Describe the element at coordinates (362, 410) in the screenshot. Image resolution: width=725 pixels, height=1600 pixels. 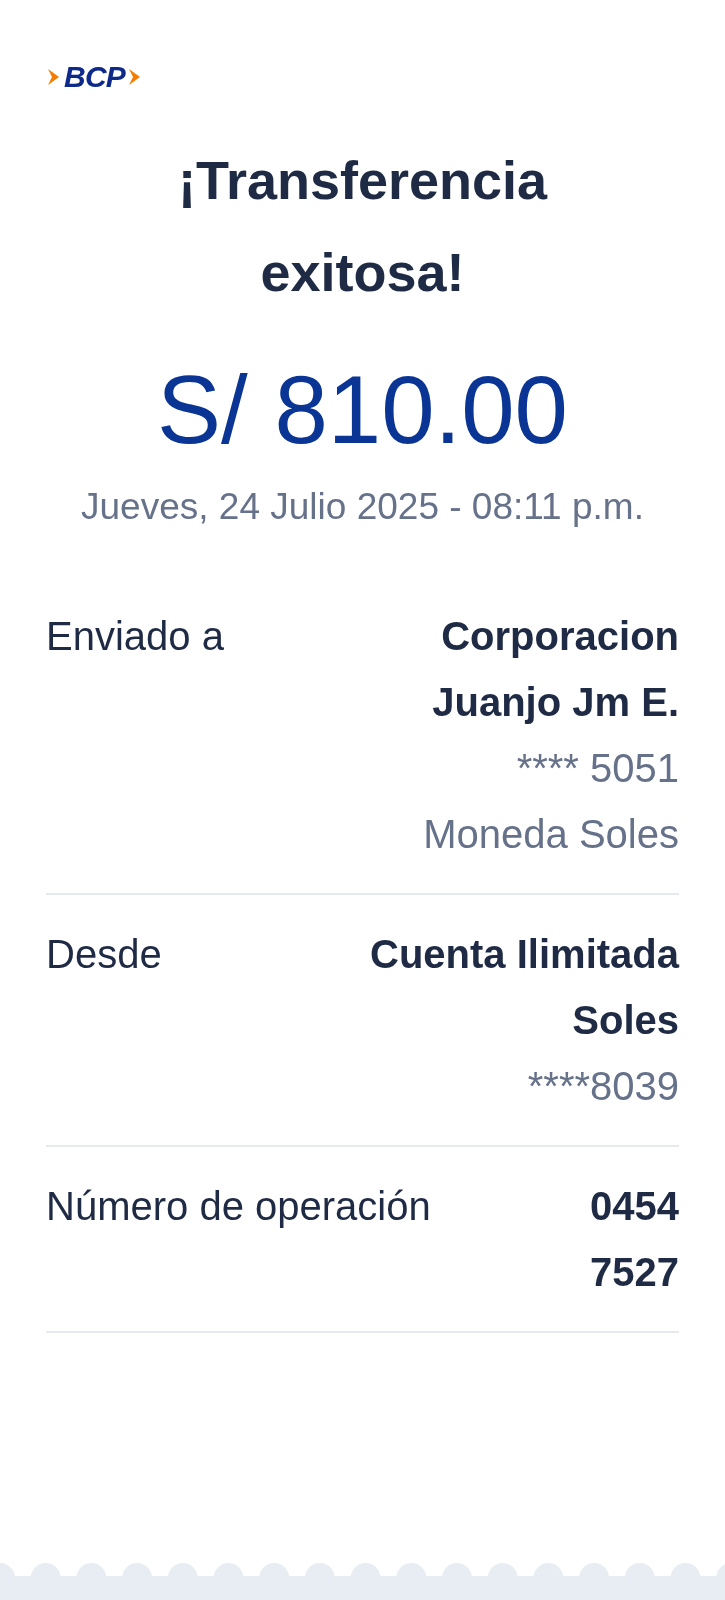
I see `amount: S/ 810.00` at that location.